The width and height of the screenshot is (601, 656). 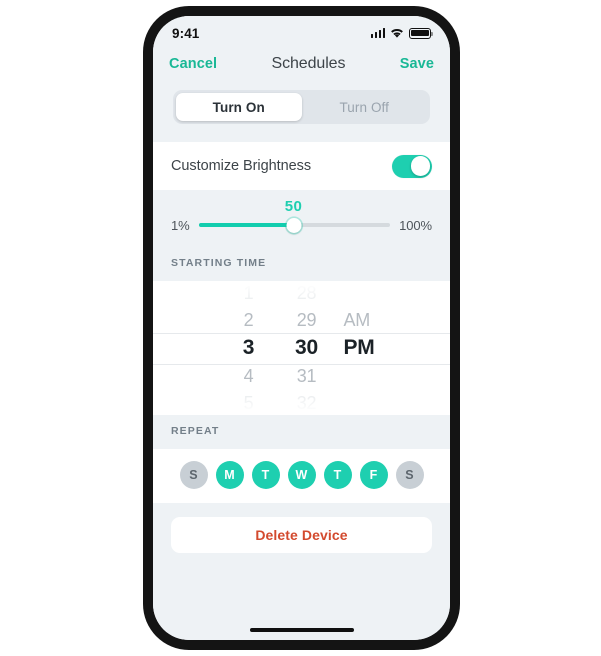 I want to click on cancel-button: Cancel, so click(x=193, y=64).